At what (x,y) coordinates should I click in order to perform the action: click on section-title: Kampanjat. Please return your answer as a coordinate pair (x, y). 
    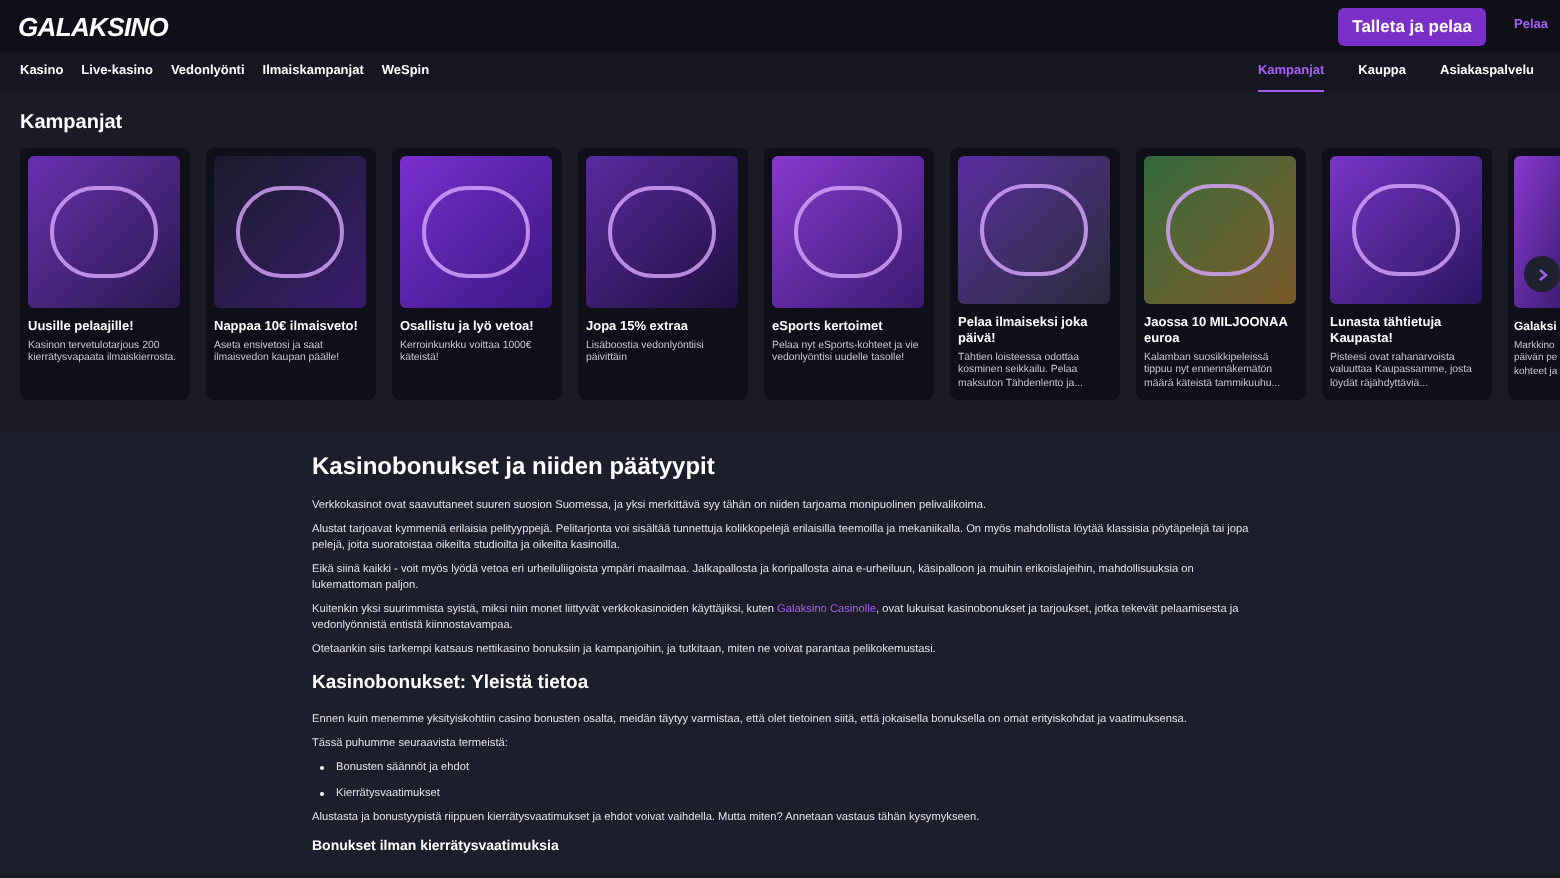
    Looking at the image, I should click on (71, 124).